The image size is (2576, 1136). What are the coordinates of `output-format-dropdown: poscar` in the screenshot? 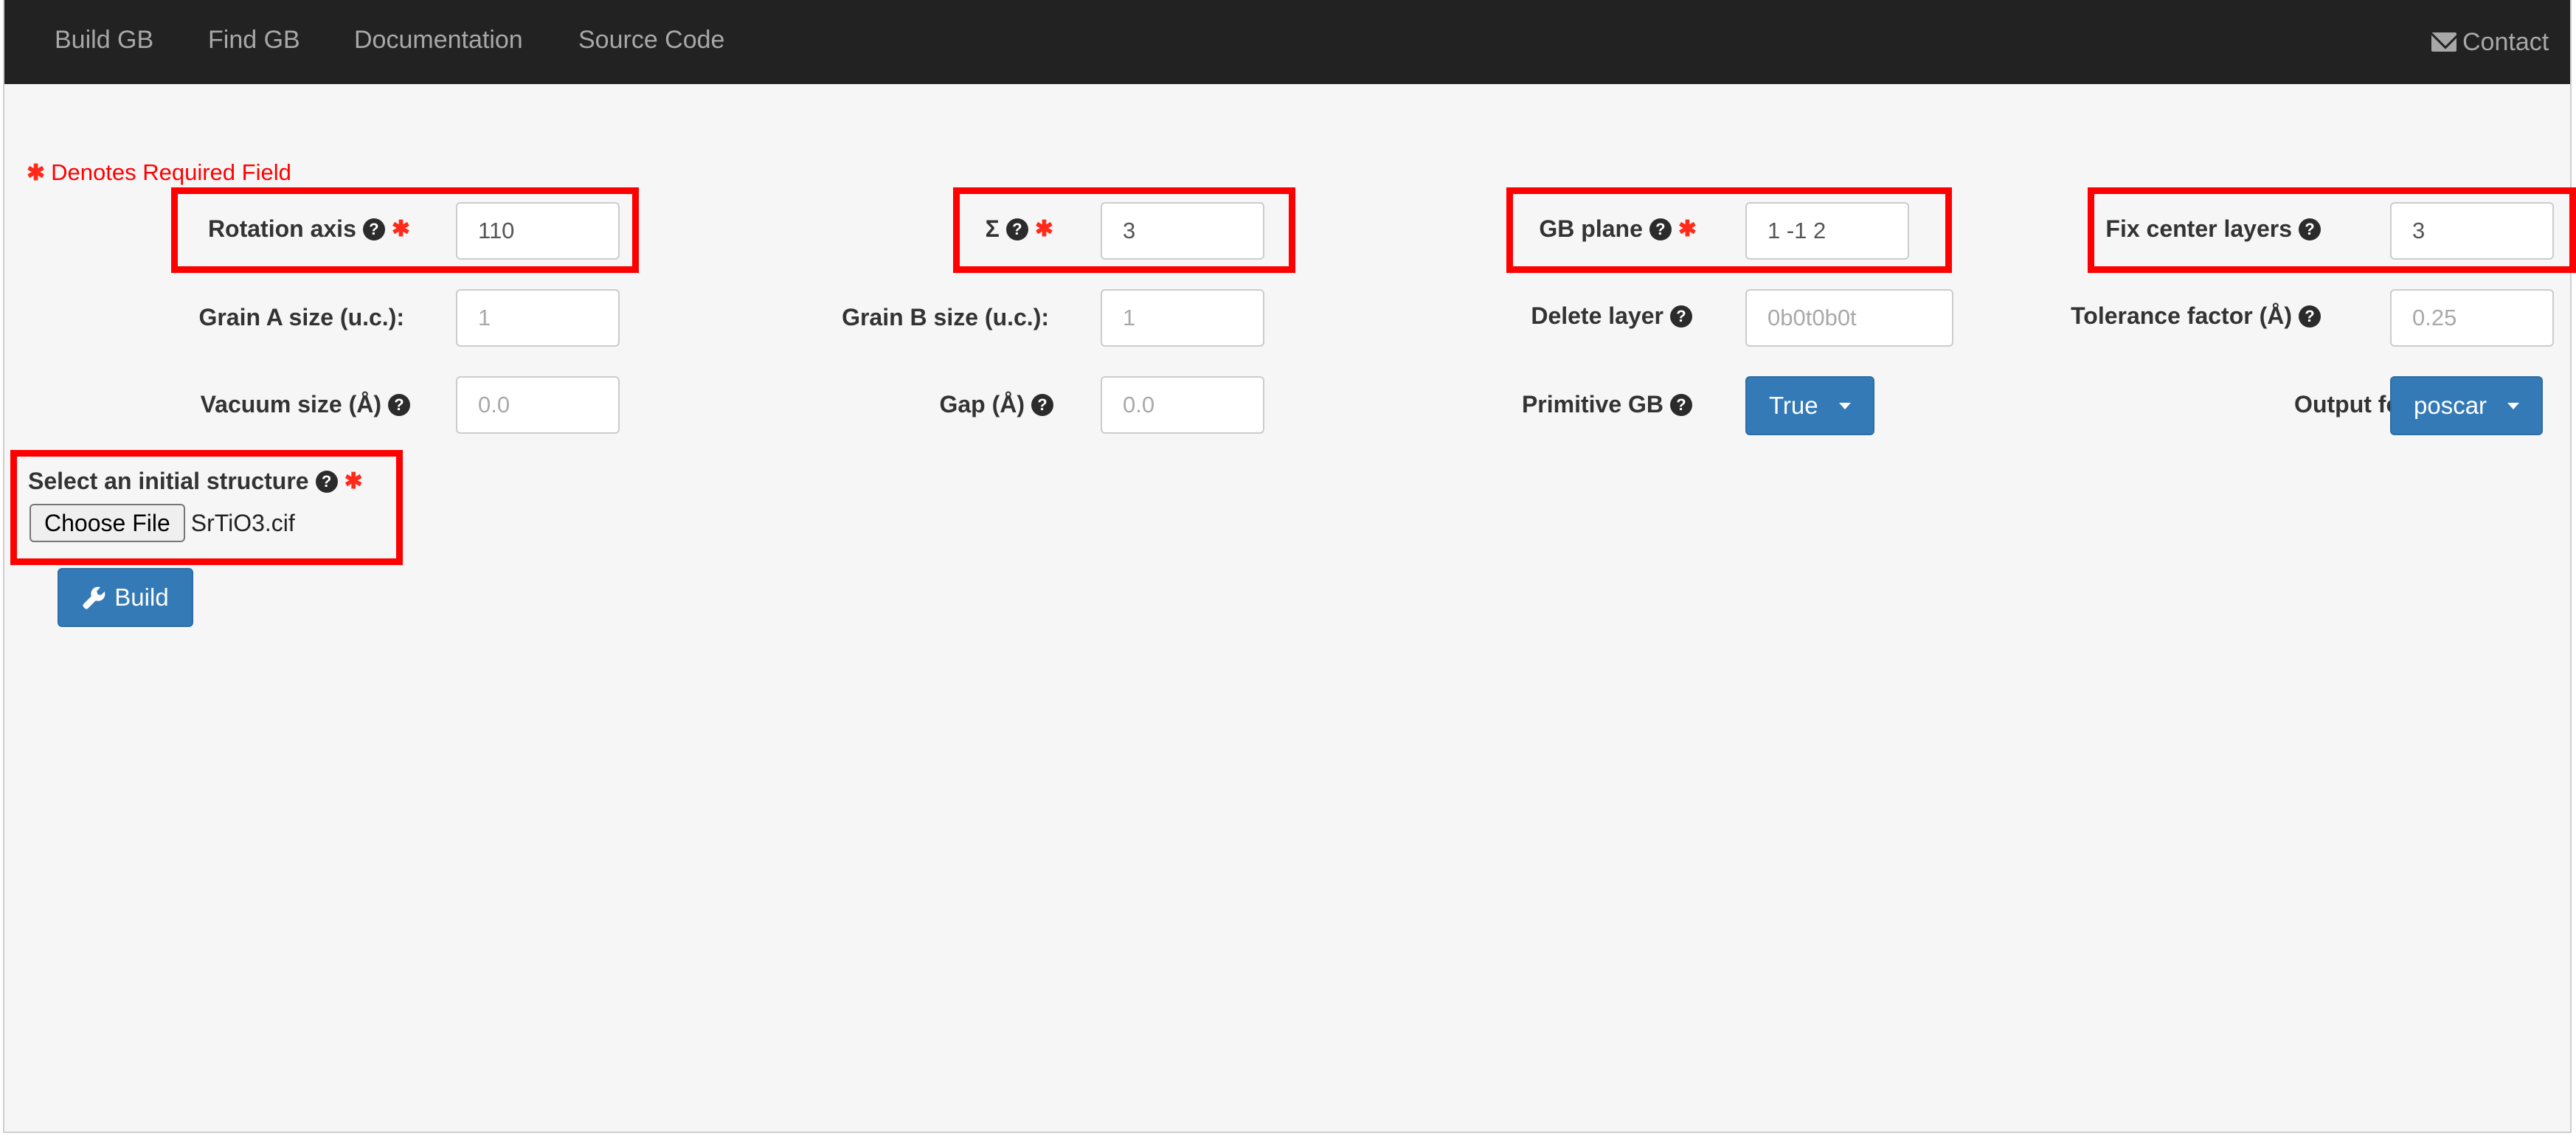 It's located at (2467, 406).